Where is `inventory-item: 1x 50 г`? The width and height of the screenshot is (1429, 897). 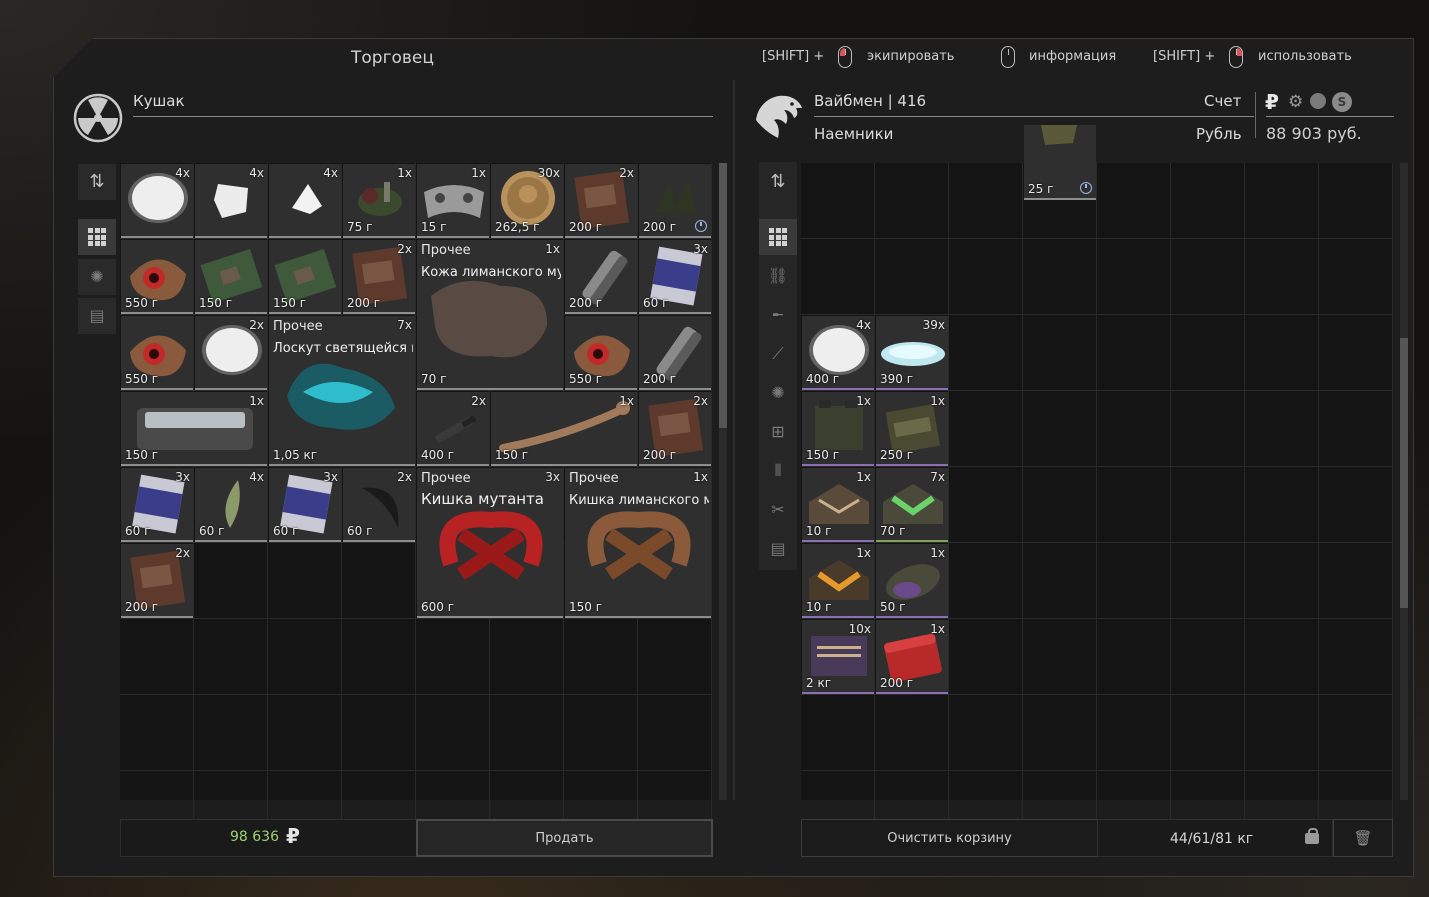 inventory-item: 1x 50 г is located at coordinates (912, 581).